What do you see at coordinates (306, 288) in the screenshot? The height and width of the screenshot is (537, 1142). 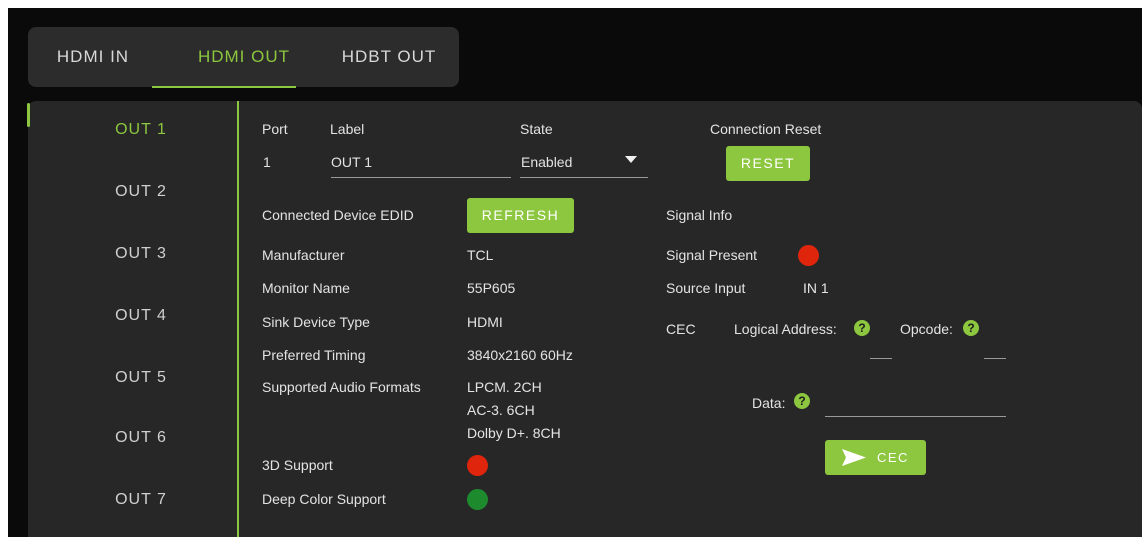 I see `monitor-name-label: Monitor Name` at bounding box center [306, 288].